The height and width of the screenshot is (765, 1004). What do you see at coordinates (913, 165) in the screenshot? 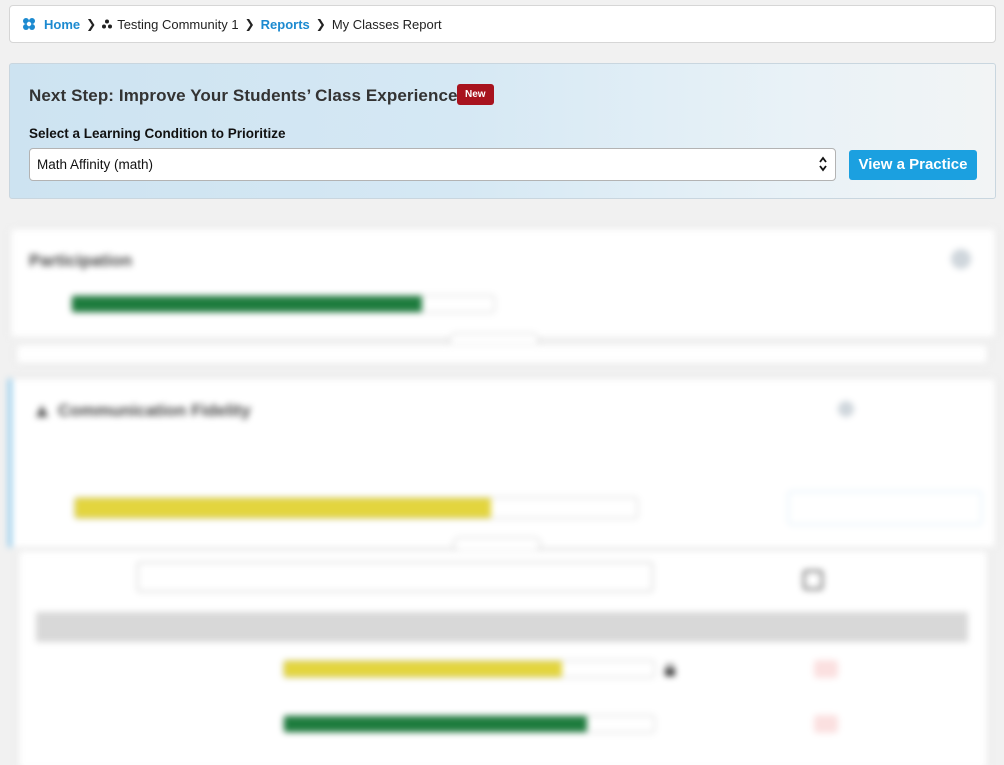
I see `view-practice-button: View a Practice` at bounding box center [913, 165].